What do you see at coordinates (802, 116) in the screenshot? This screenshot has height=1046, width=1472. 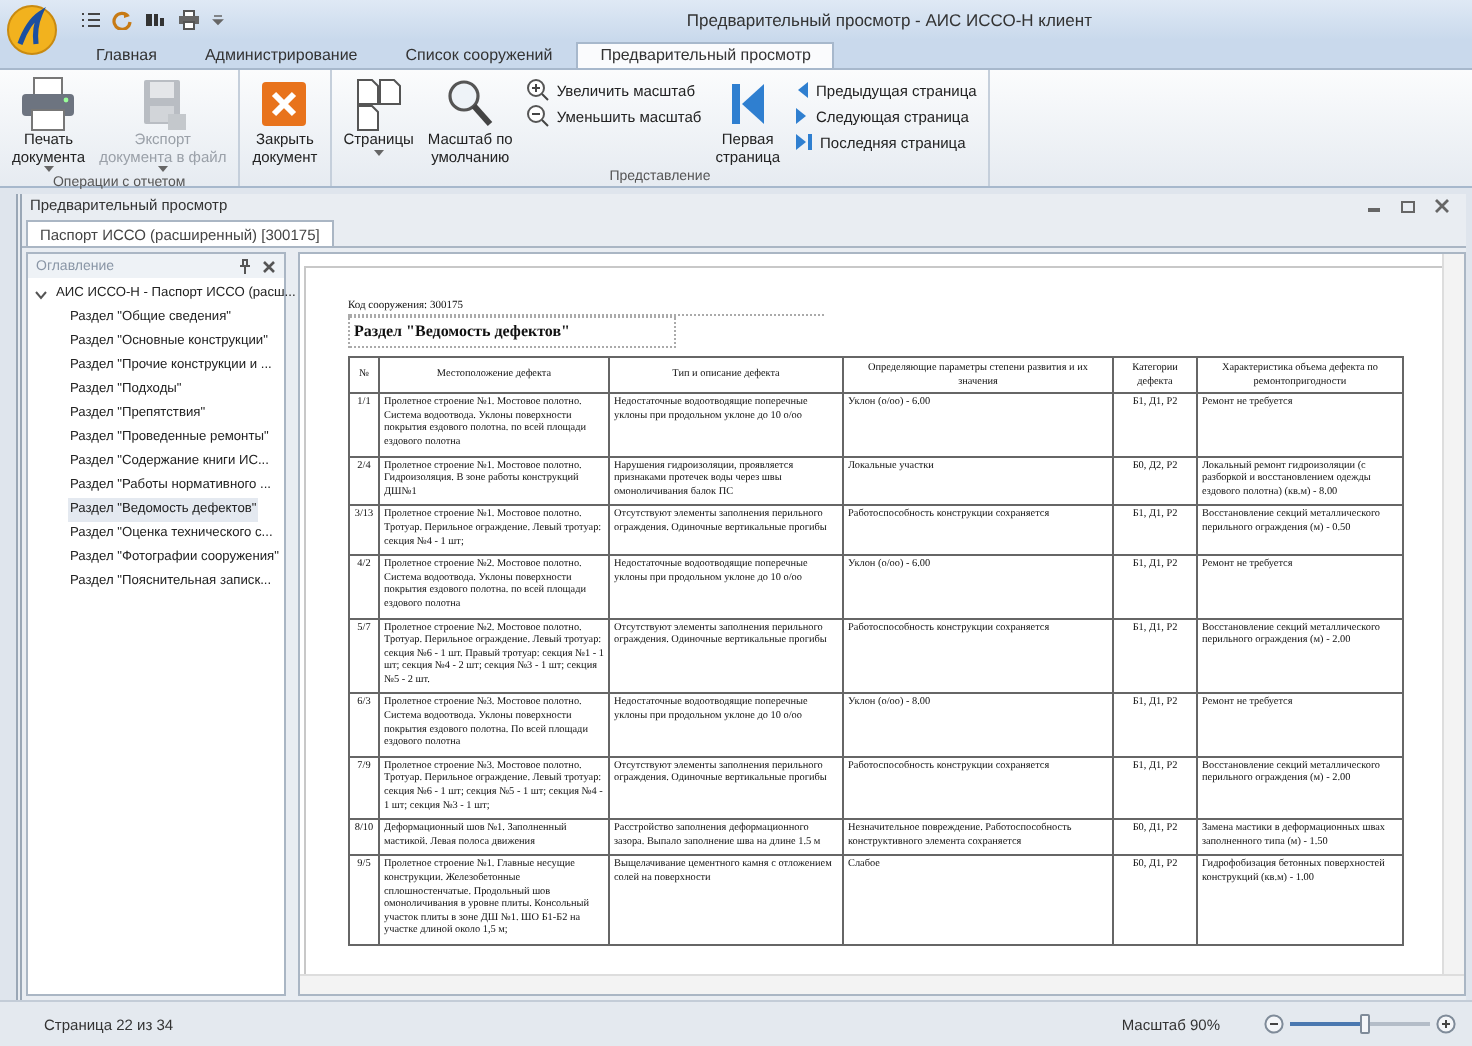 I see `next-icon` at bounding box center [802, 116].